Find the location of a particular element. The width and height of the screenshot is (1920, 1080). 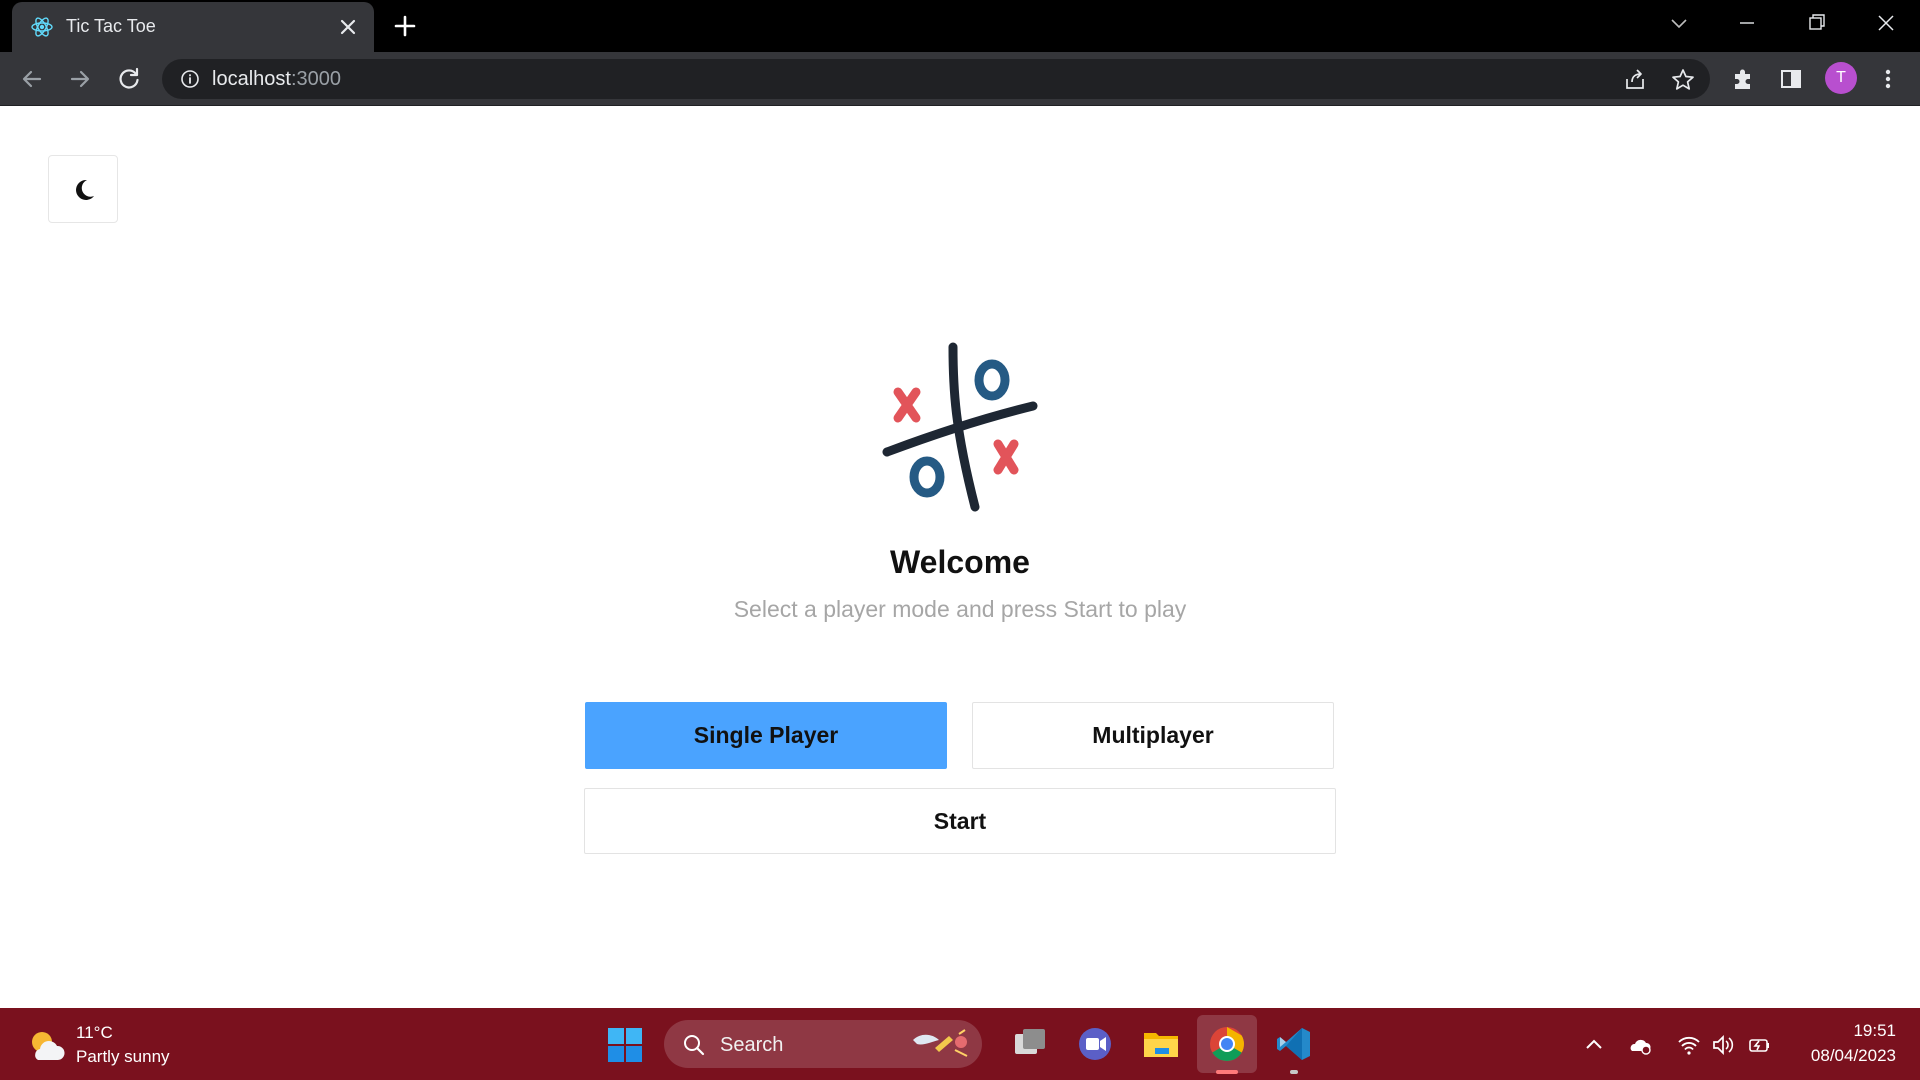

url-port: :3000 is located at coordinates (315, 79).